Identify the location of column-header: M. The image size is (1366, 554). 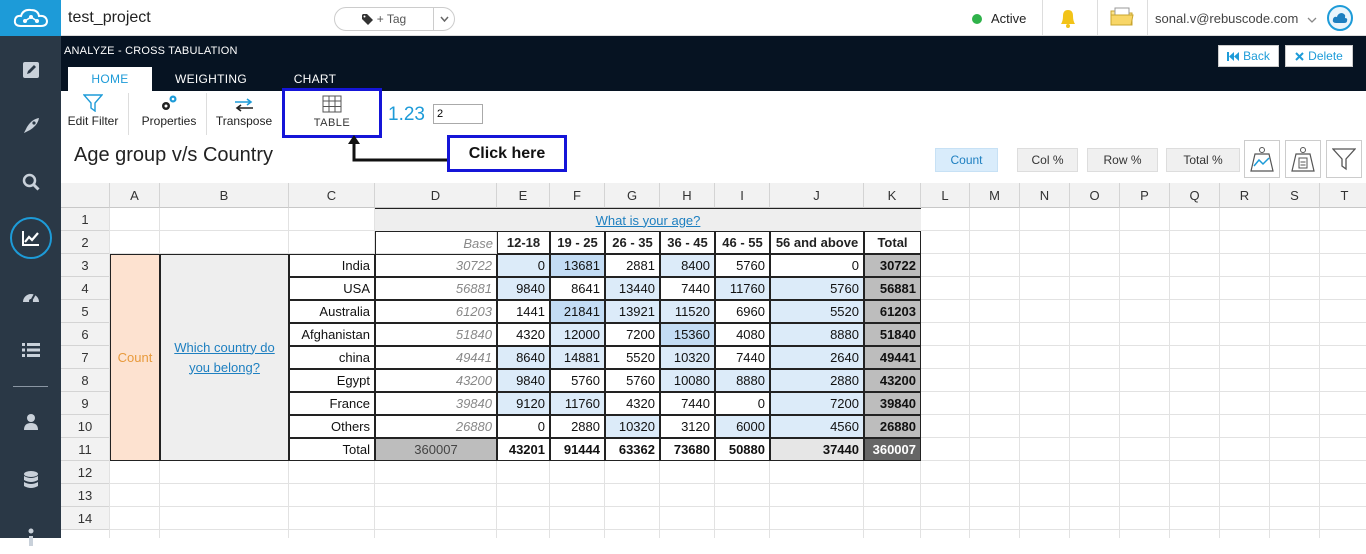
(995, 195).